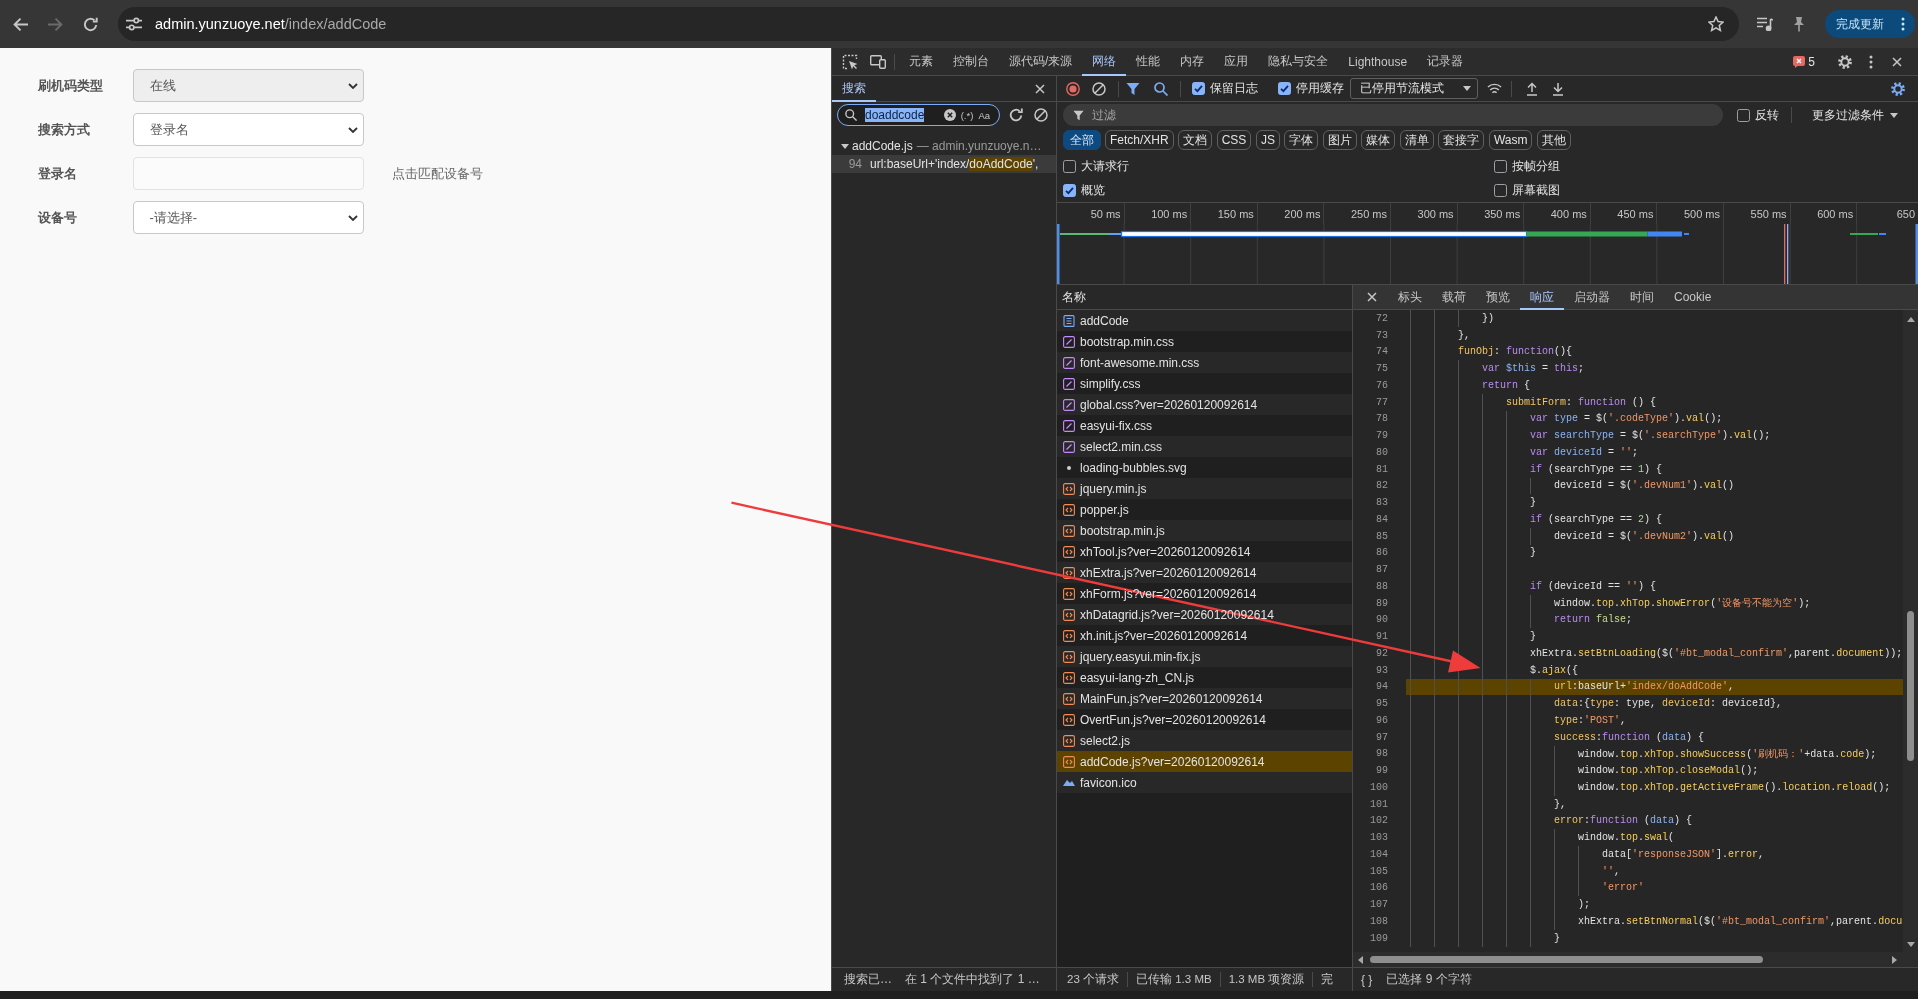 The height and width of the screenshot is (999, 1918). What do you see at coordinates (1081, 140) in the screenshot?
I see `type-filter-button: 全部` at bounding box center [1081, 140].